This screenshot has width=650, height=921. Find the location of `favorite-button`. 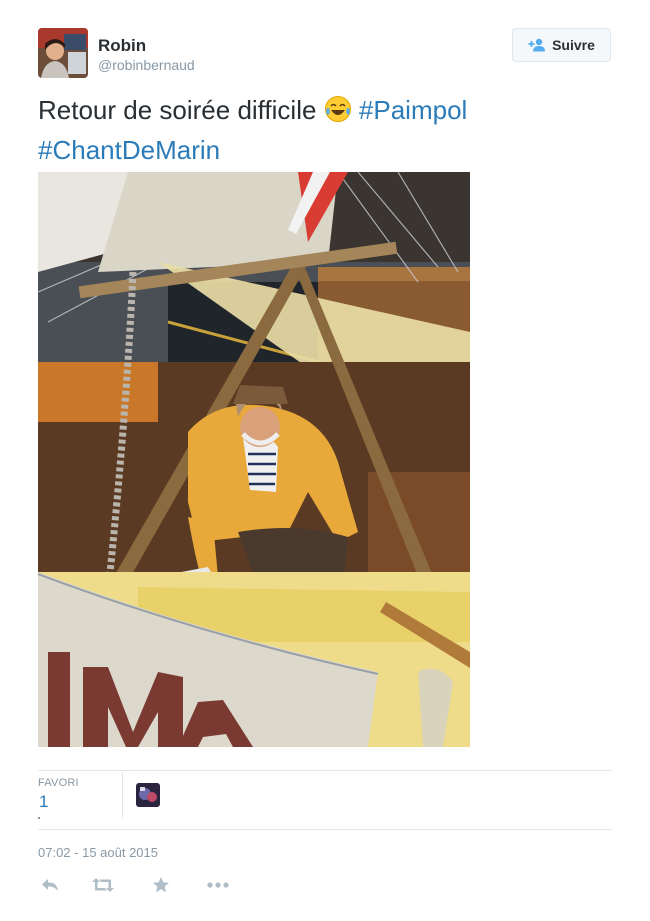

favorite-button is located at coordinates (161, 885).